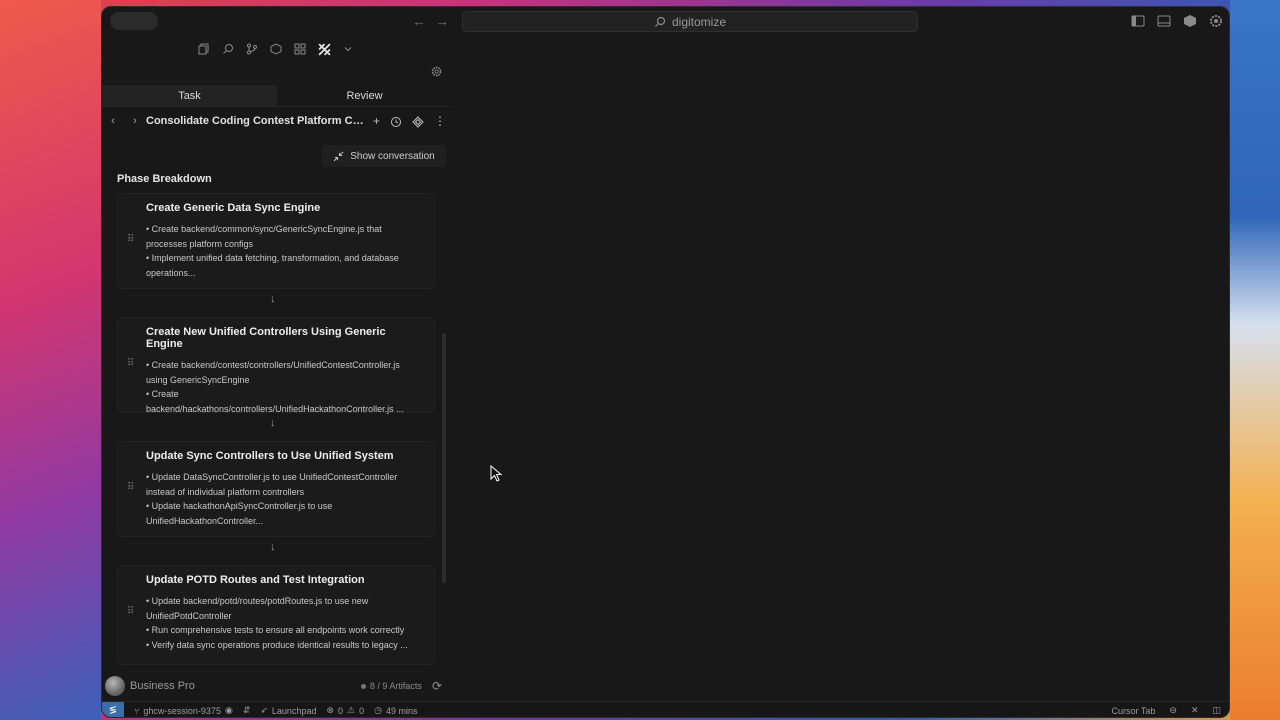 The height and width of the screenshot is (720, 1280). I want to click on chevron-down-icon, so click(348, 49).